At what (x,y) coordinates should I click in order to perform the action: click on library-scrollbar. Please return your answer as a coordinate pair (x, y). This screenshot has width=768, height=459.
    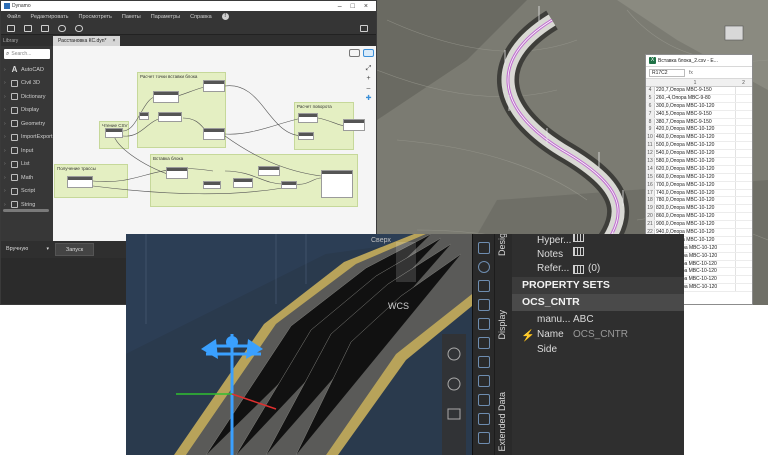
    Looking at the image, I should click on (26, 210).